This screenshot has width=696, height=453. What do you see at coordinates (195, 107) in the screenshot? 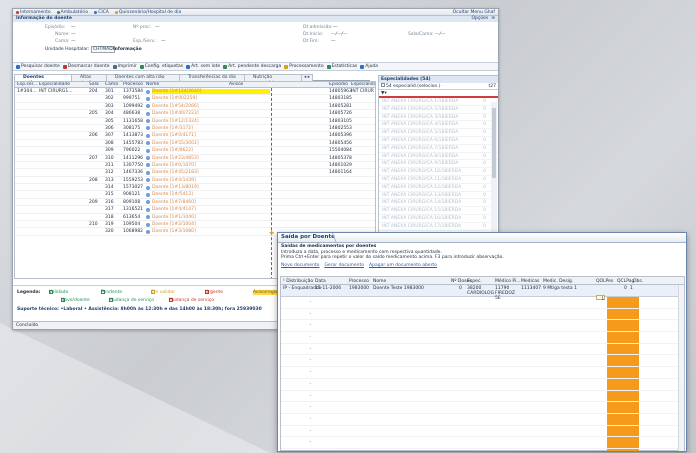
I see `table-row: 303 1099492 Doente [1#54/2066] 14805281` at bounding box center [195, 107].